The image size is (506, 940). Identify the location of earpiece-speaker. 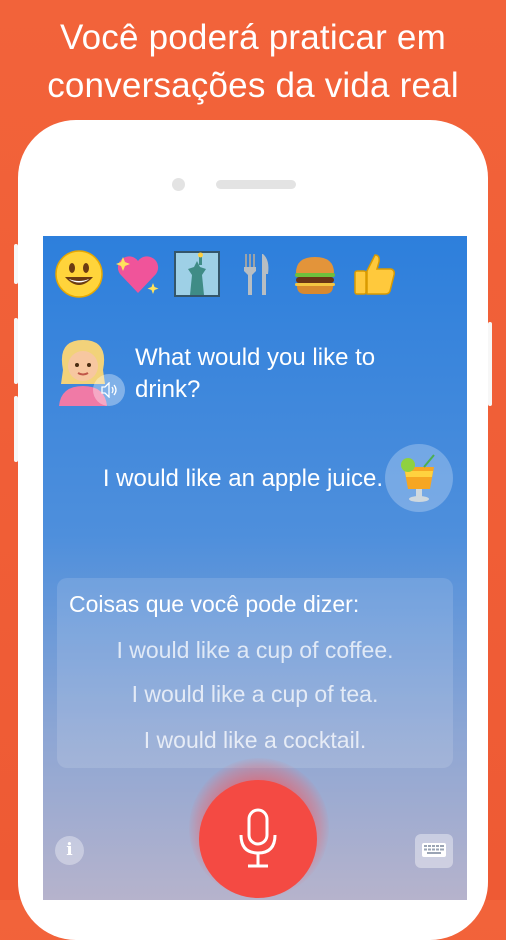
(256, 184).